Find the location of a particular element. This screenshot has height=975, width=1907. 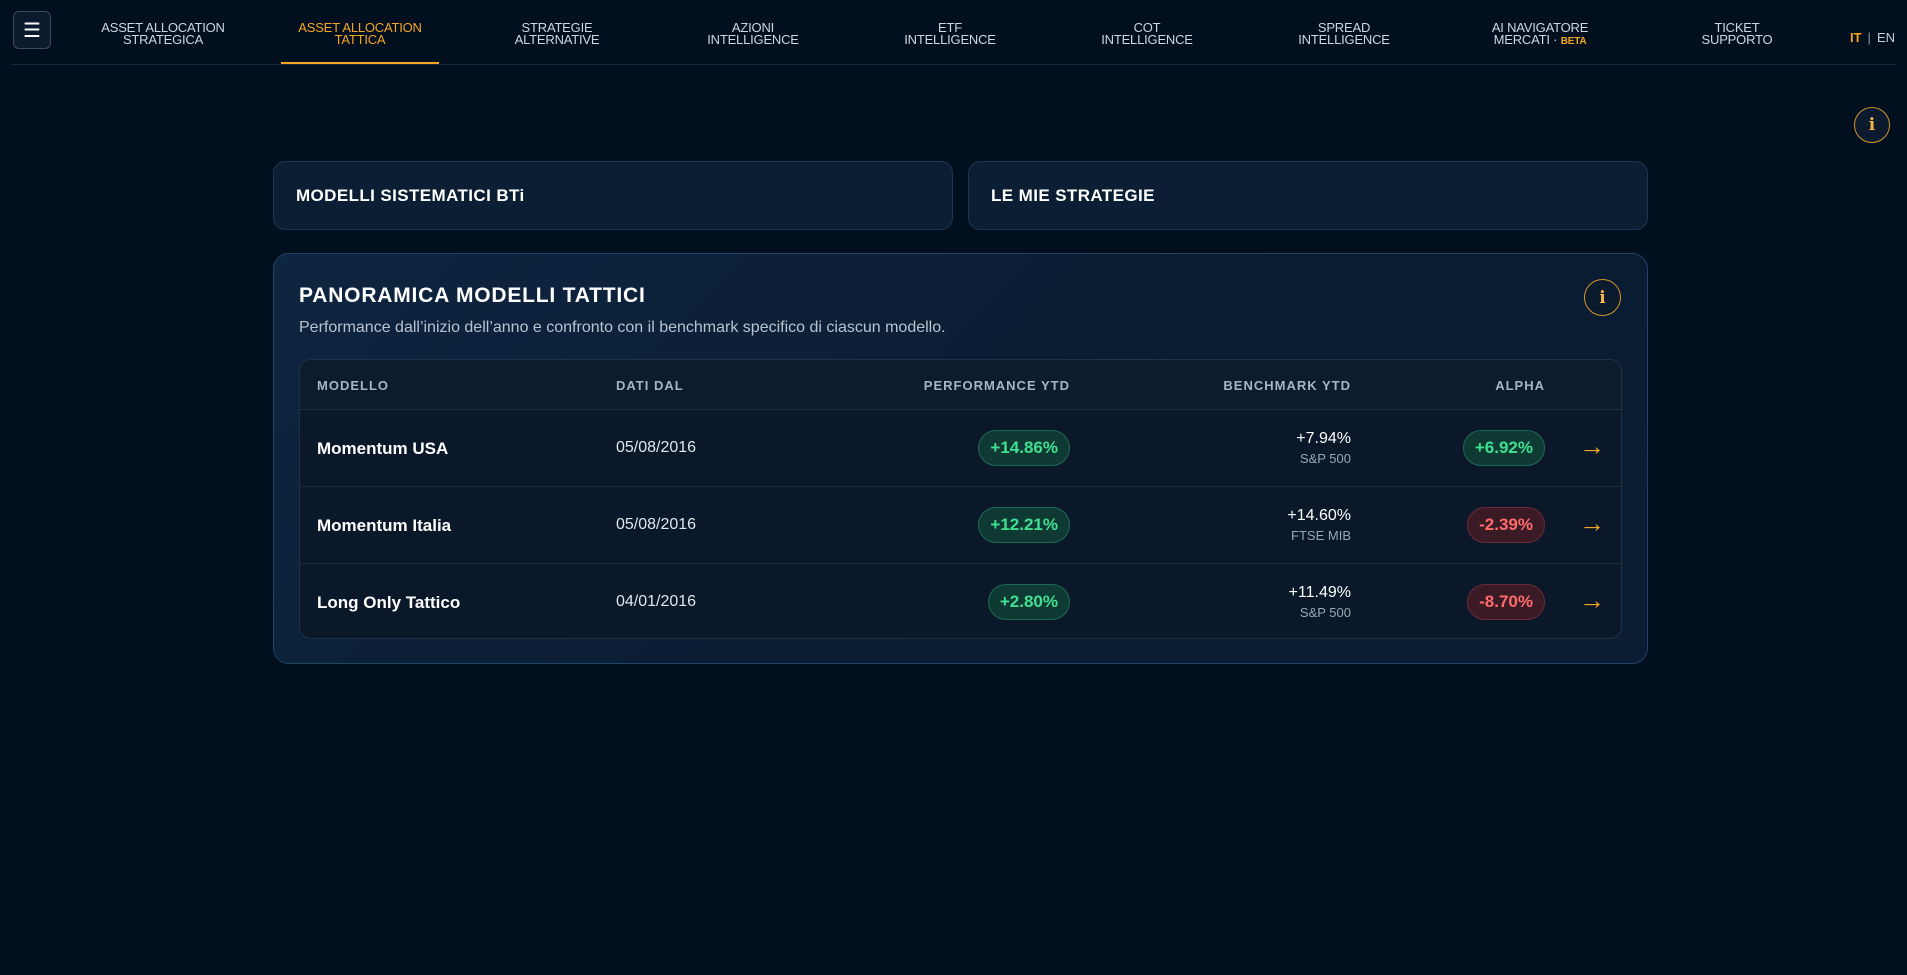

nav-label-line2: SUPPORTO is located at coordinates (1737, 39).